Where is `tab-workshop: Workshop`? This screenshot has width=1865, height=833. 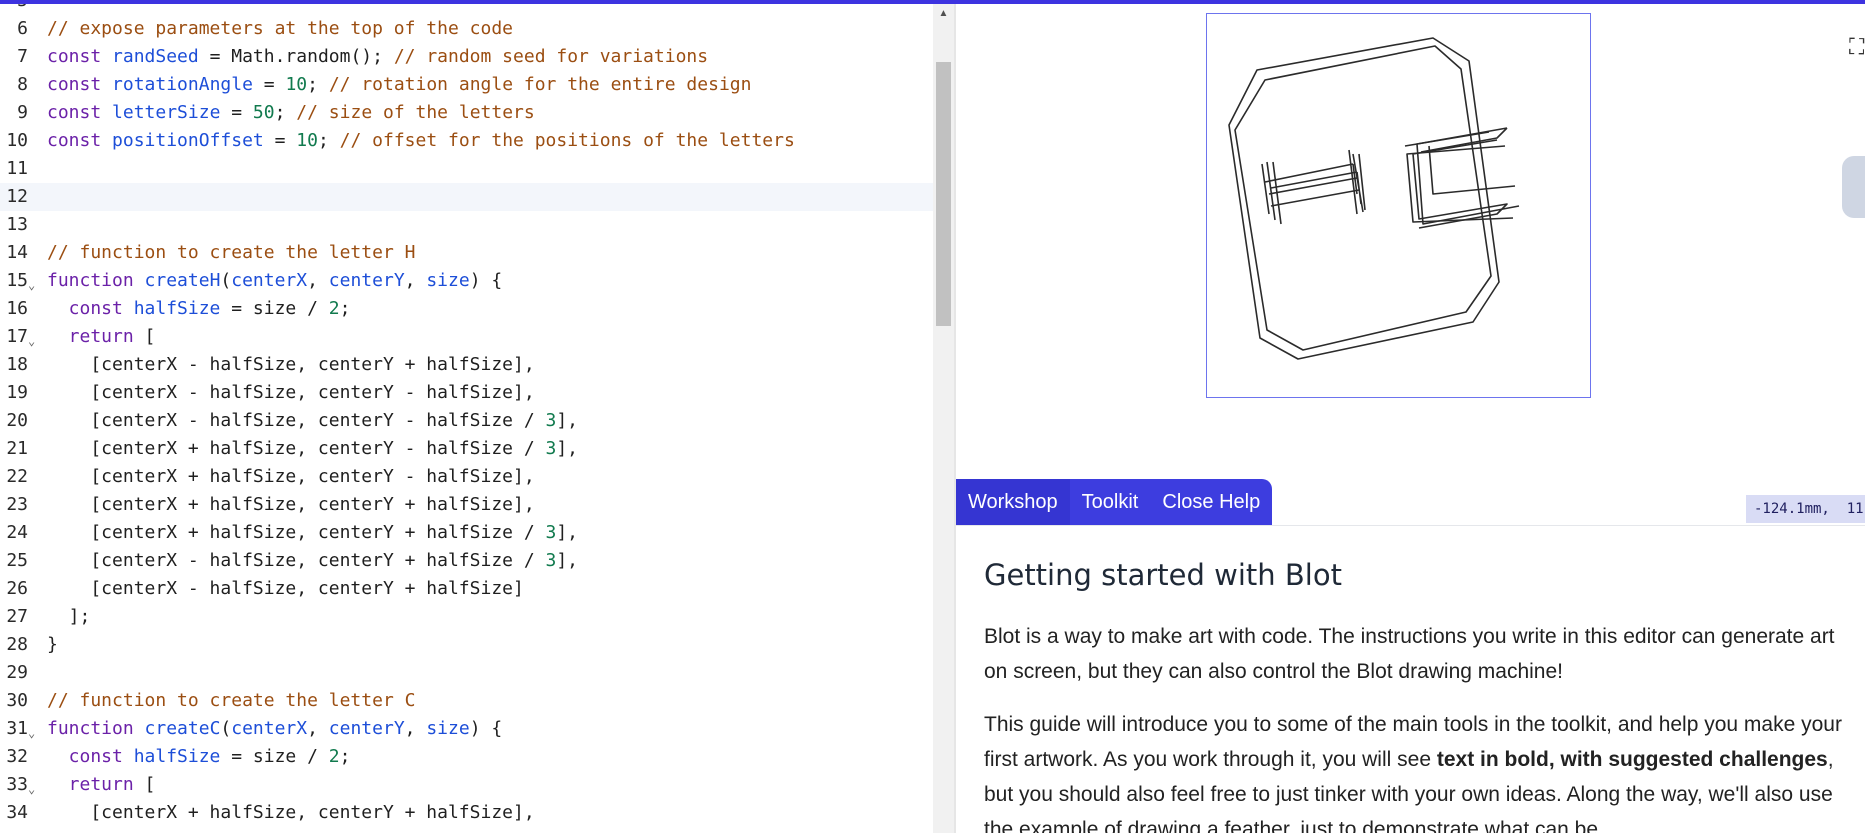
tab-workshop: Workshop is located at coordinates (1013, 502).